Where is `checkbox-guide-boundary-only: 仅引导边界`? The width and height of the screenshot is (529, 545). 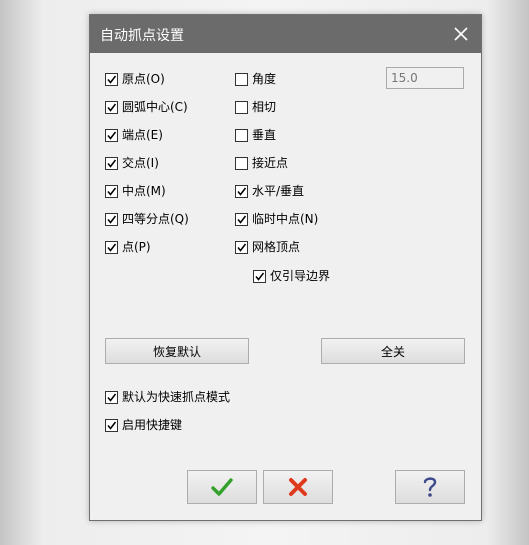
checkbox-guide-boundary-only: 仅引导边界 is located at coordinates (291, 276).